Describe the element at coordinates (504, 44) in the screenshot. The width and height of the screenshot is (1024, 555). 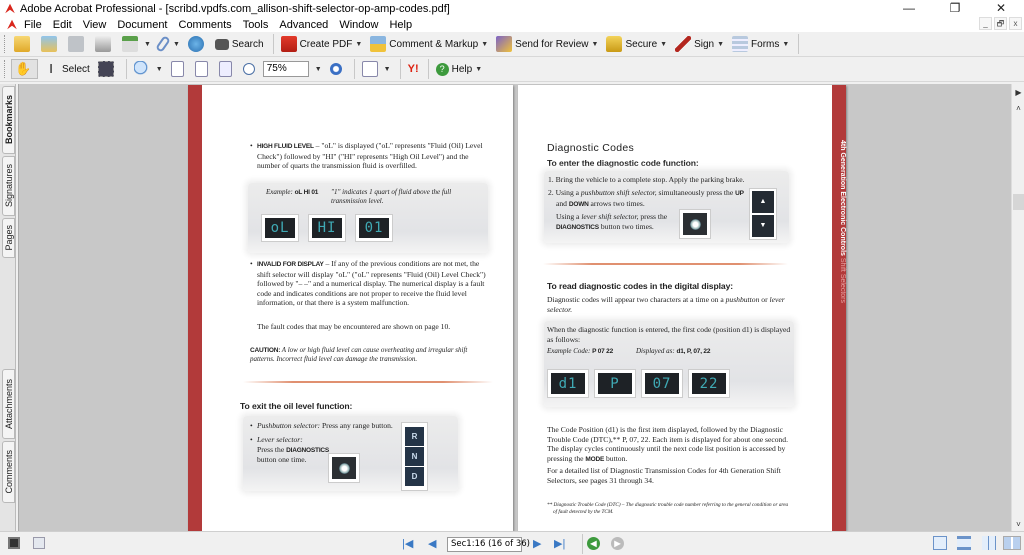
I see `send-review-icon` at that location.